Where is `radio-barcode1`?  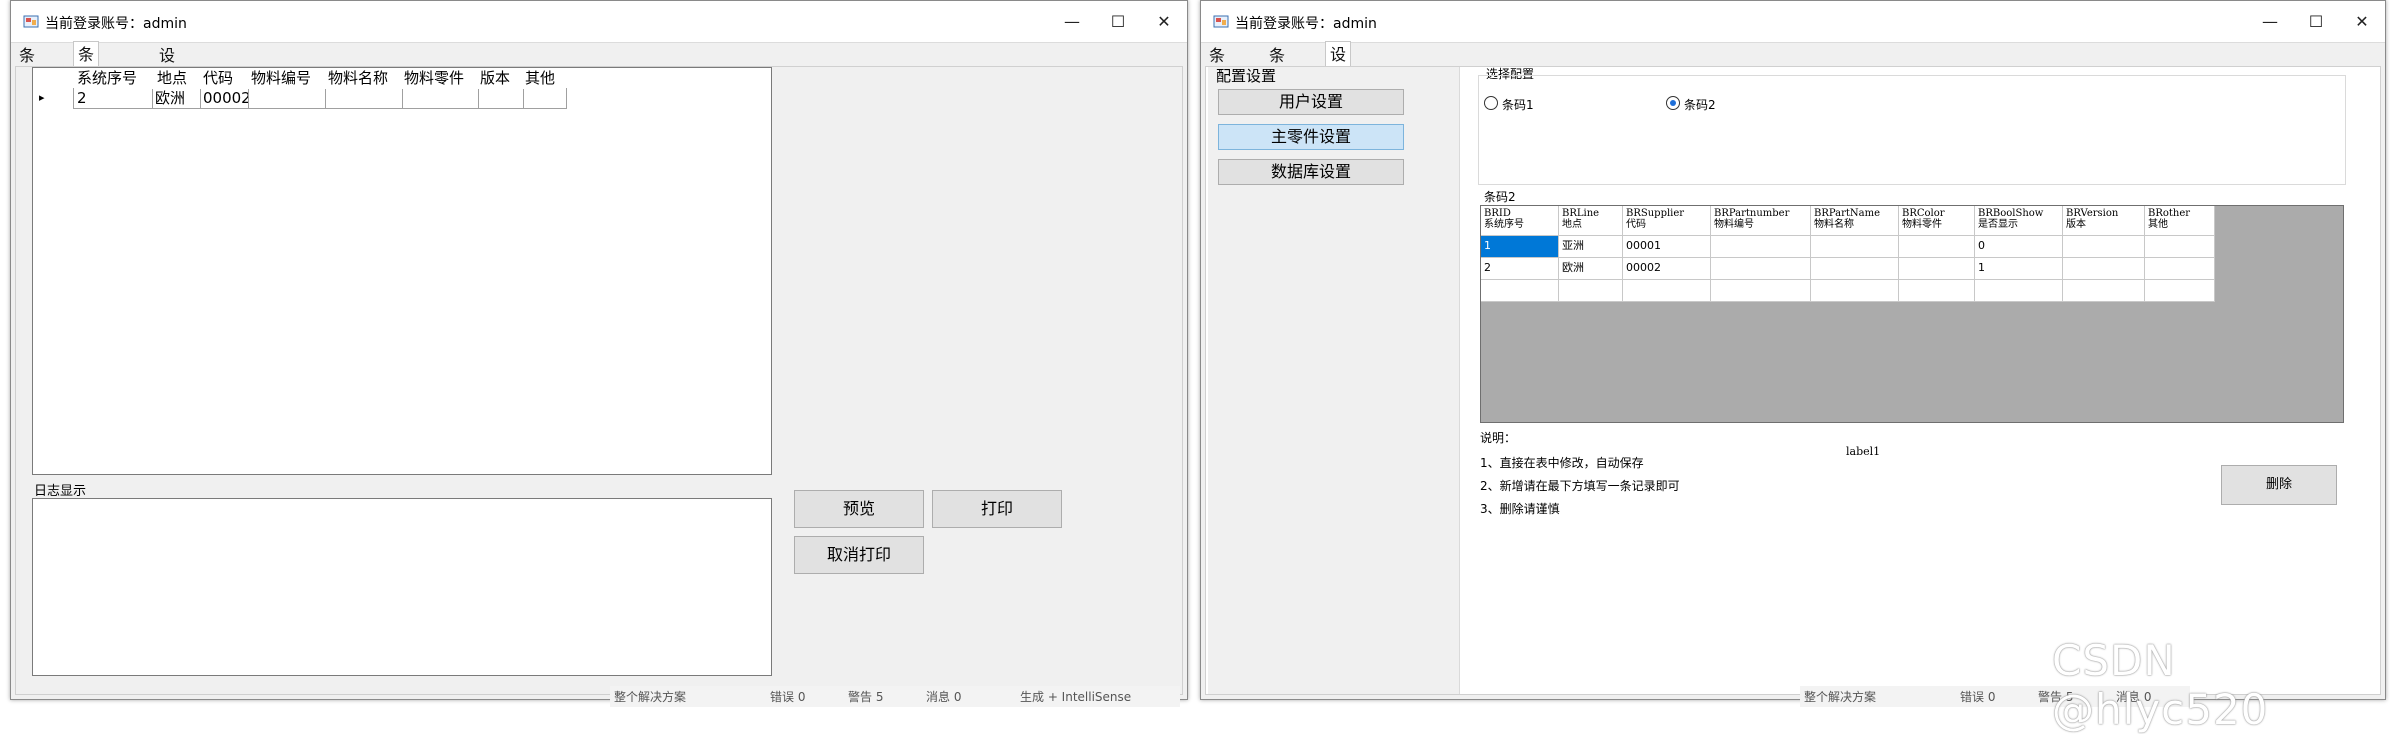
radio-barcode1 is located at coordinates (1491, 103).